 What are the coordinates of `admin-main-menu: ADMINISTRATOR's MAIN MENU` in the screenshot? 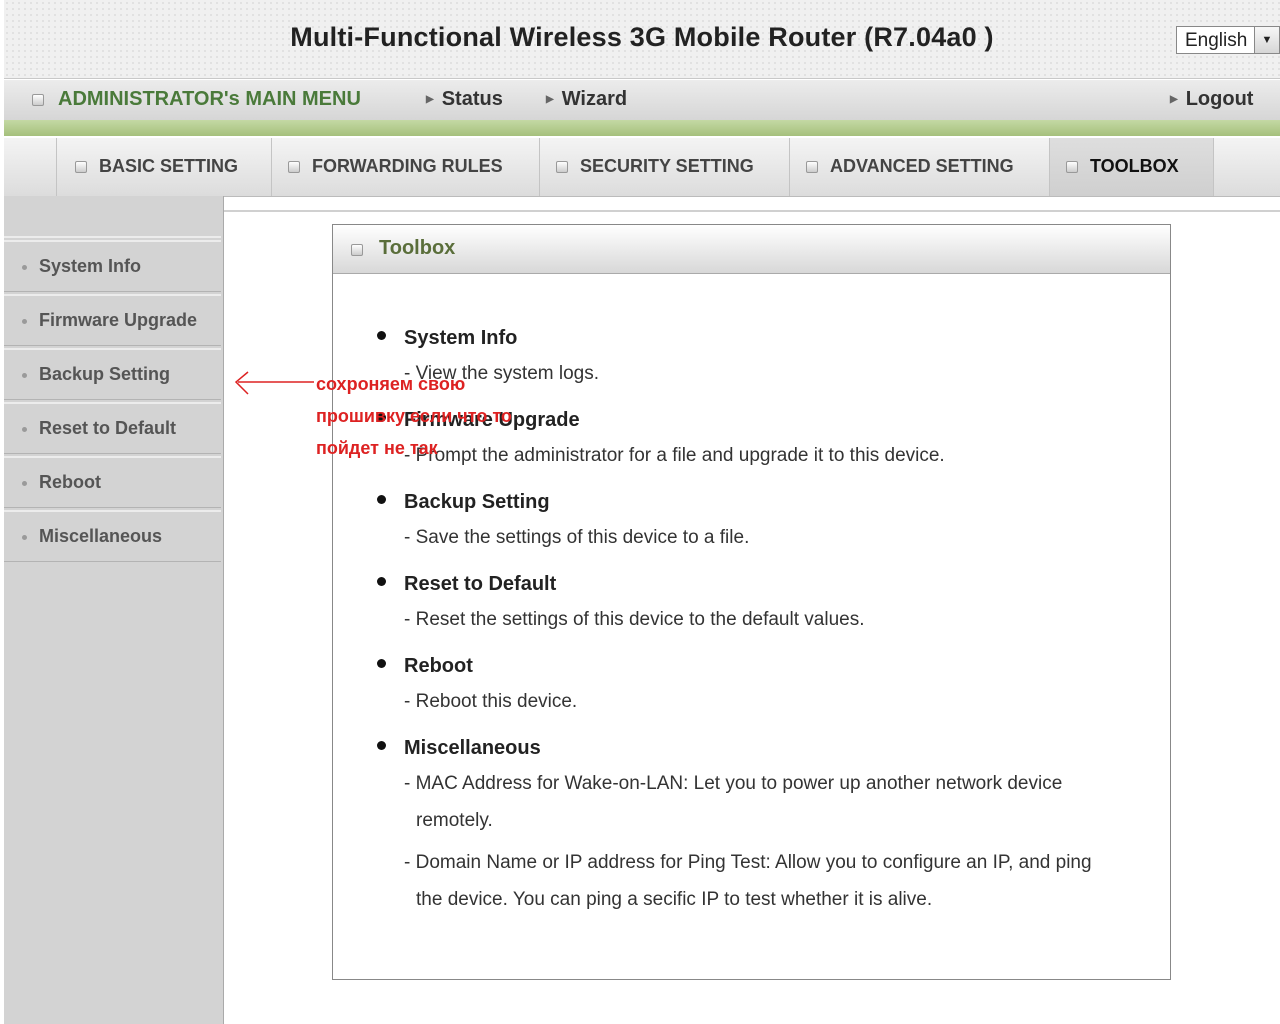 It's located at (196, 99).